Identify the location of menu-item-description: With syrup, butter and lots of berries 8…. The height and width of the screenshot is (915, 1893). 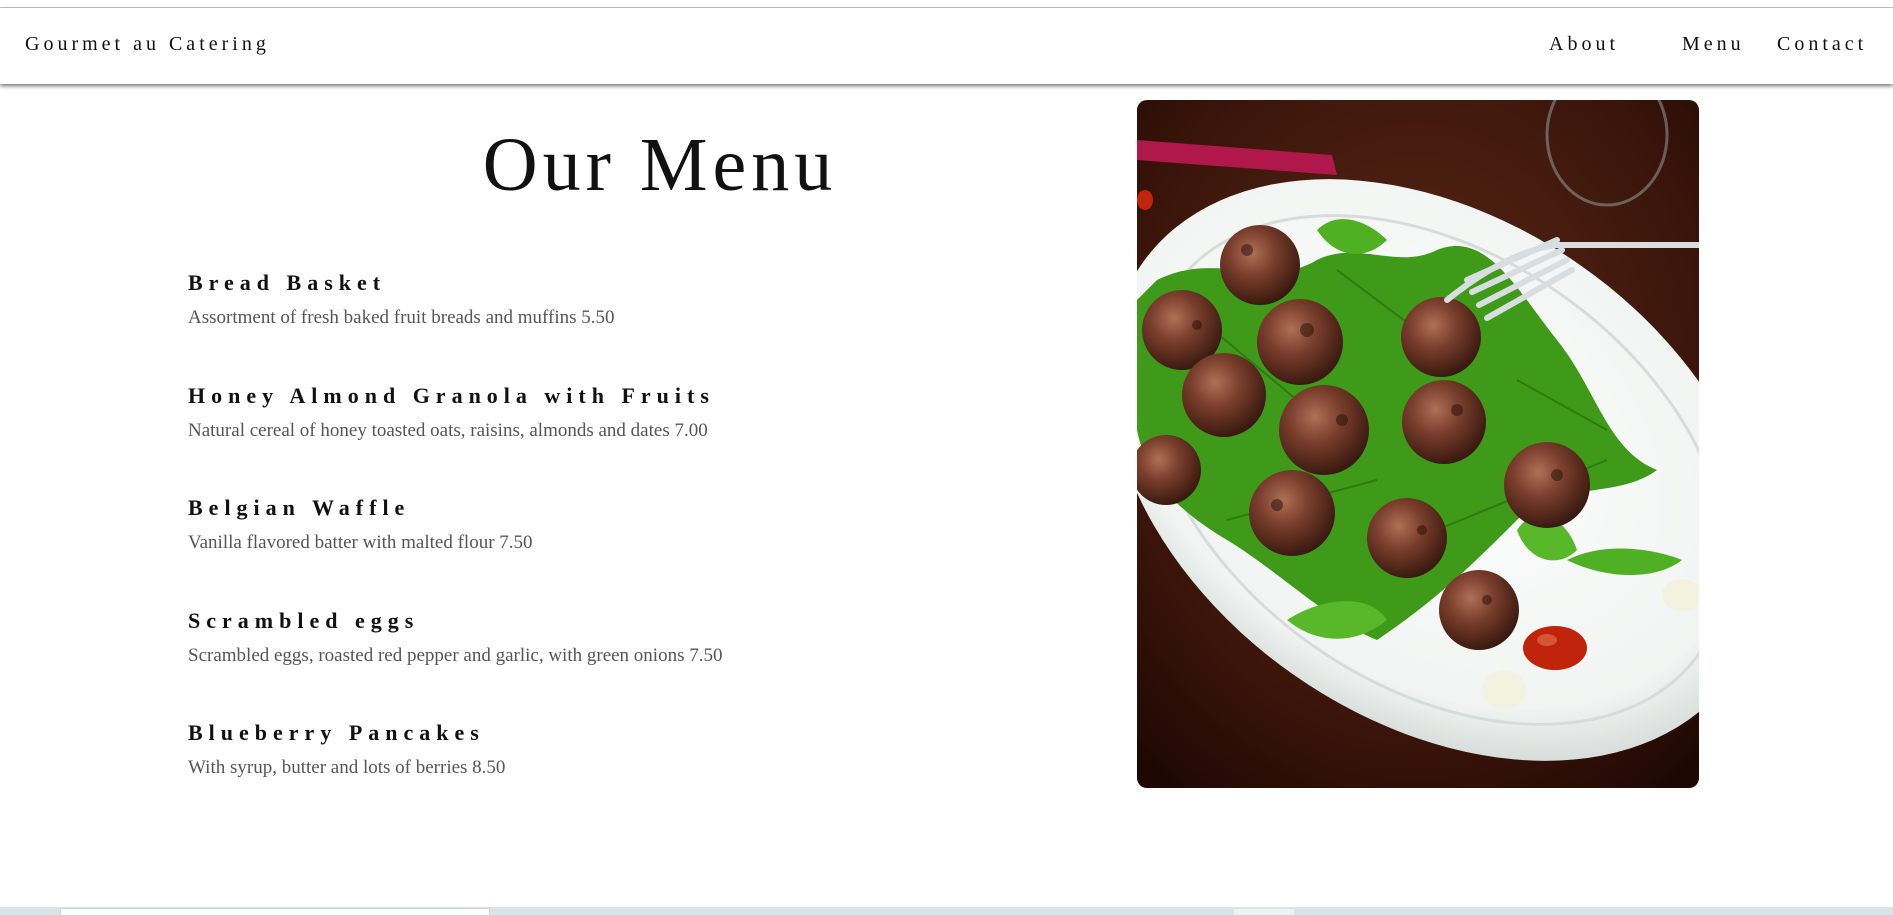
(347, 767).